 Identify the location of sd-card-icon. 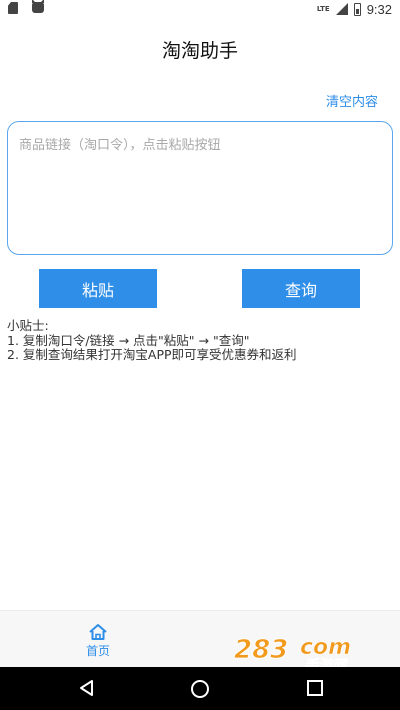
(13, 8).